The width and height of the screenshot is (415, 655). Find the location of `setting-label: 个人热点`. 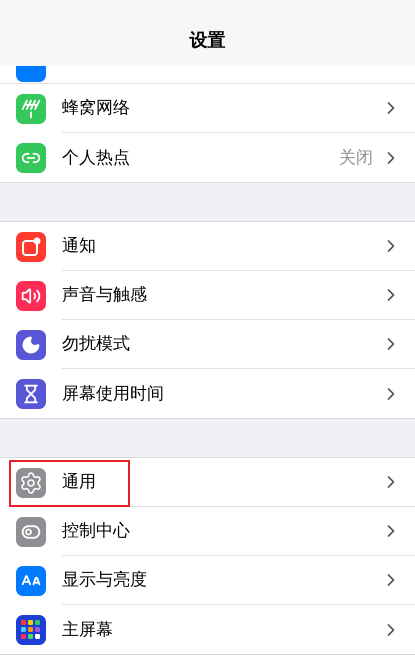

setting-label: 个人热点 is located at coordinates (200, 157).